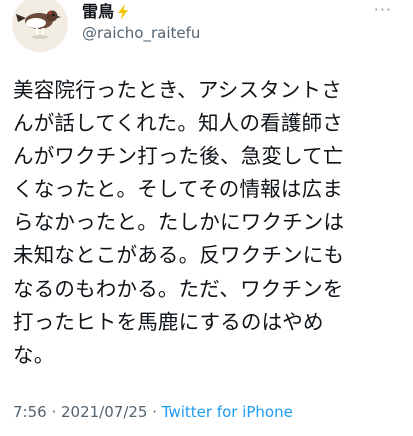 The height and width of the screenshot is (436, 413). I want to click on tweet-text-line: 美容院行ったとき、アシスタントさ, so click(177, 90).